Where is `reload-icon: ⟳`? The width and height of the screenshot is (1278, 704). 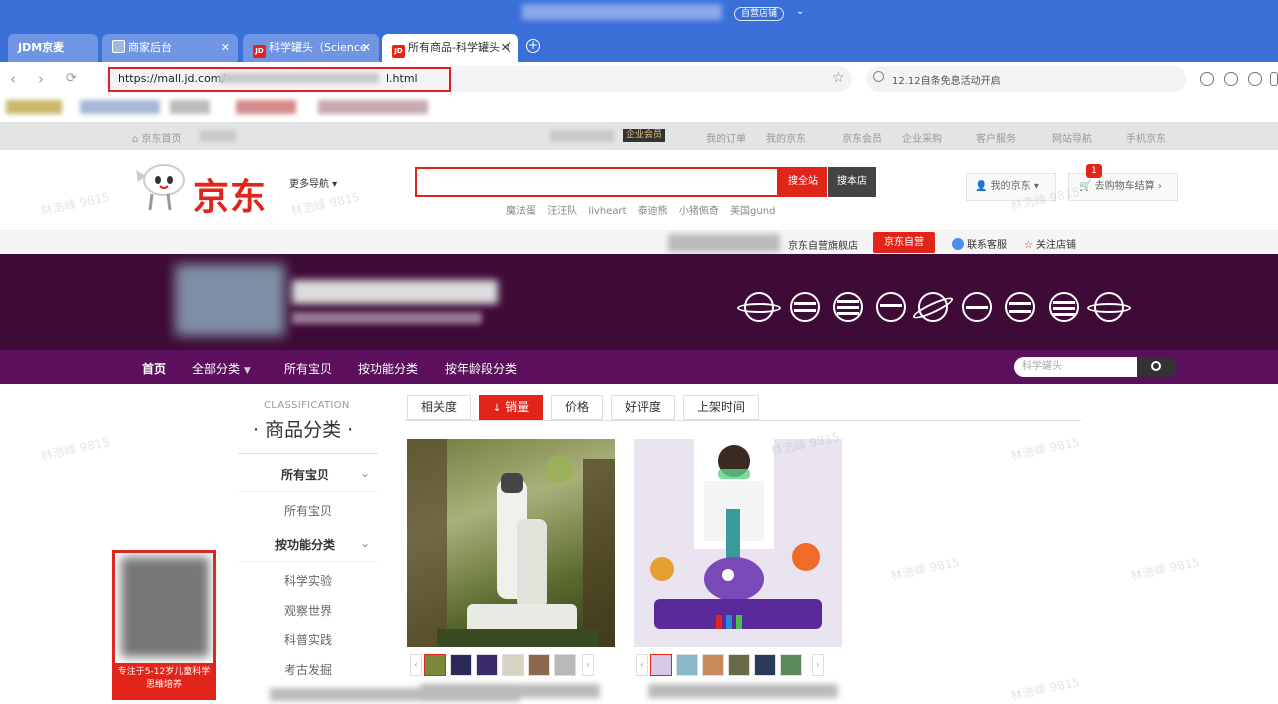
reload-icon: ⟳ is located at coordinates (71, 78).